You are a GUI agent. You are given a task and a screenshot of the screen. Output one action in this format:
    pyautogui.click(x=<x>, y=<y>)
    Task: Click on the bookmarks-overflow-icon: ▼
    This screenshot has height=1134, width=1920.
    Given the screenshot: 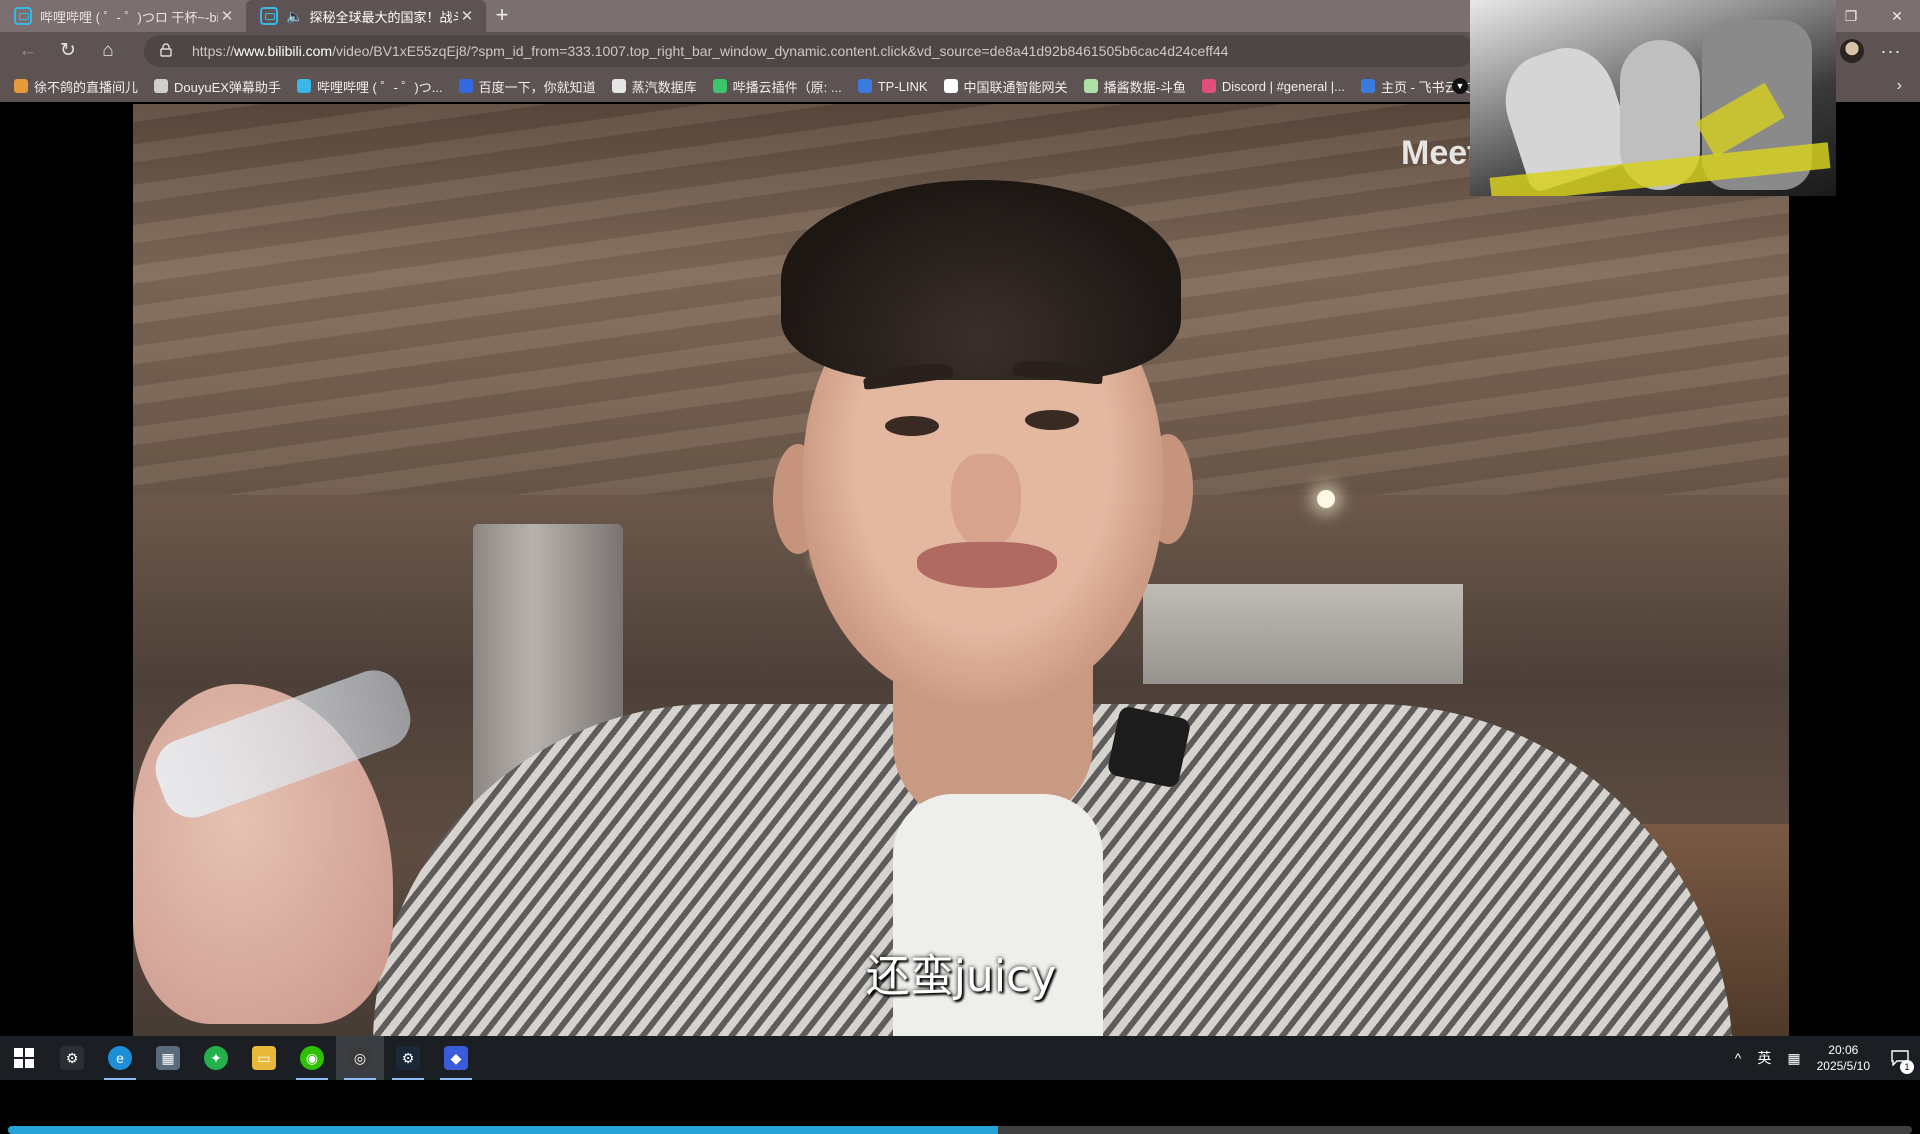 What is the action you would take?
    pyautogui.click(x=1460, y=86)
    